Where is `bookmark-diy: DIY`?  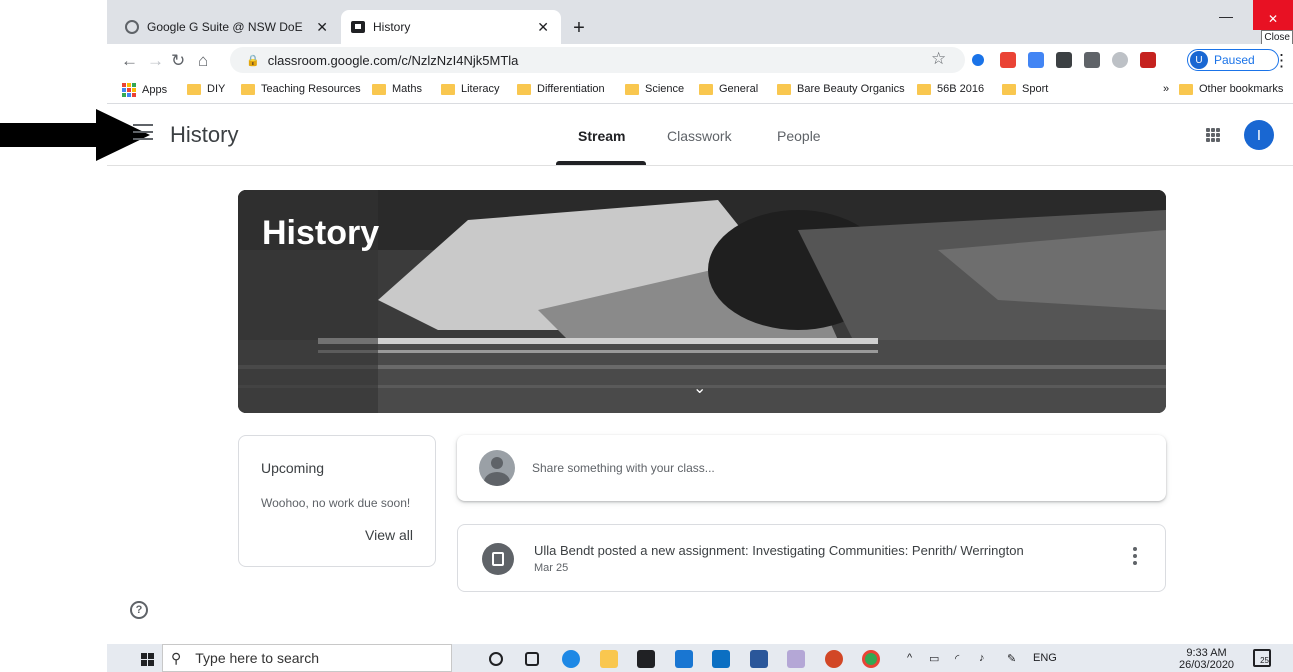
bookmark-diy: DIY is located at coordinates (206, 89).